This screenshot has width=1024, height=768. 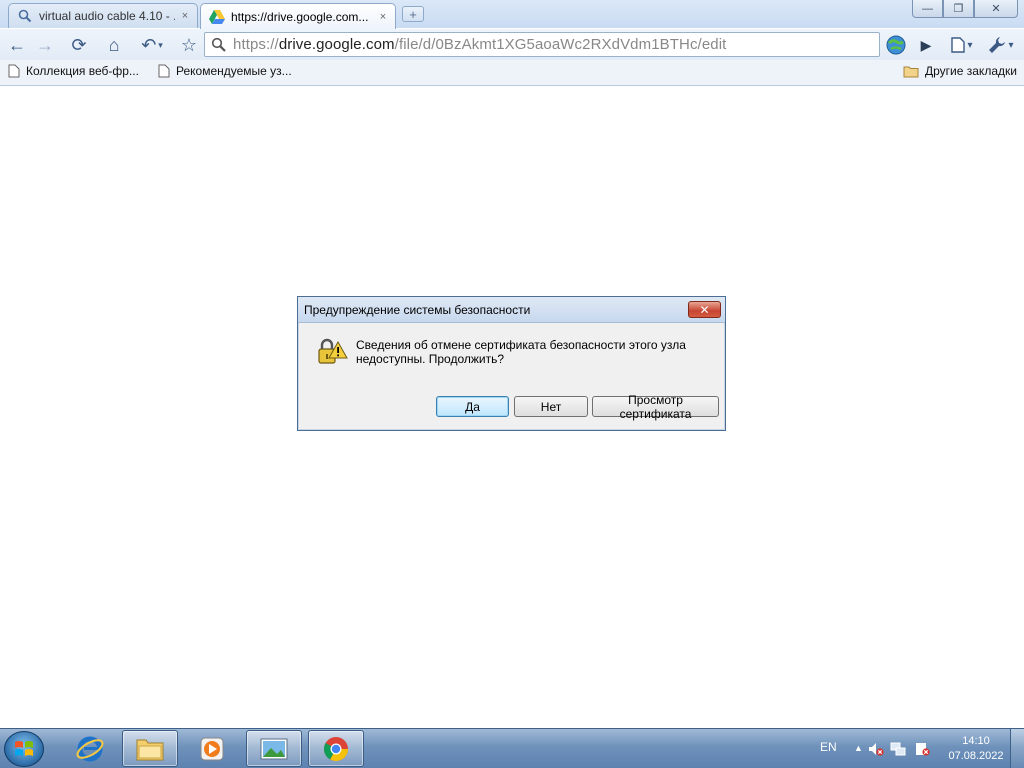 I want to click on windows-logo-icon, so click(x=24, y=748).